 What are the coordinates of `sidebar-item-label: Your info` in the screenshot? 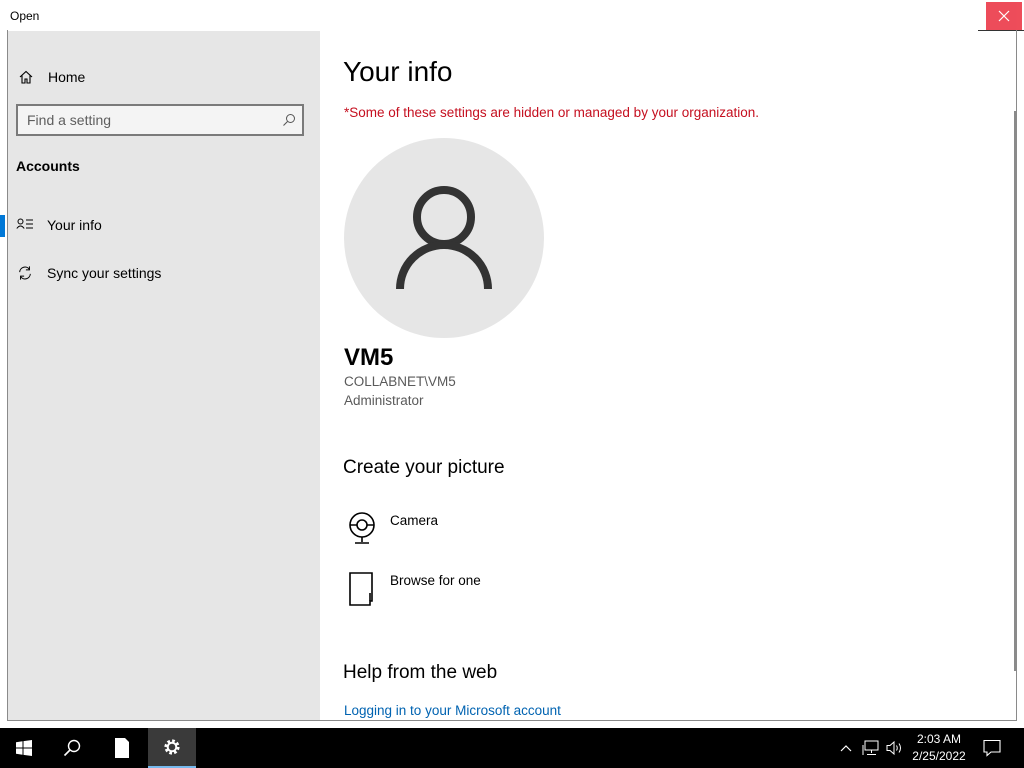 It's located at (74, 225).